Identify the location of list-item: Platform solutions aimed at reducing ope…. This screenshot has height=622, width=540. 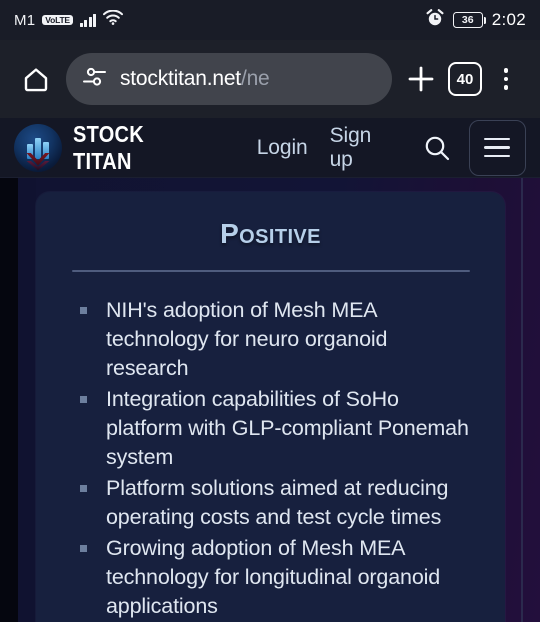
(275, 503).